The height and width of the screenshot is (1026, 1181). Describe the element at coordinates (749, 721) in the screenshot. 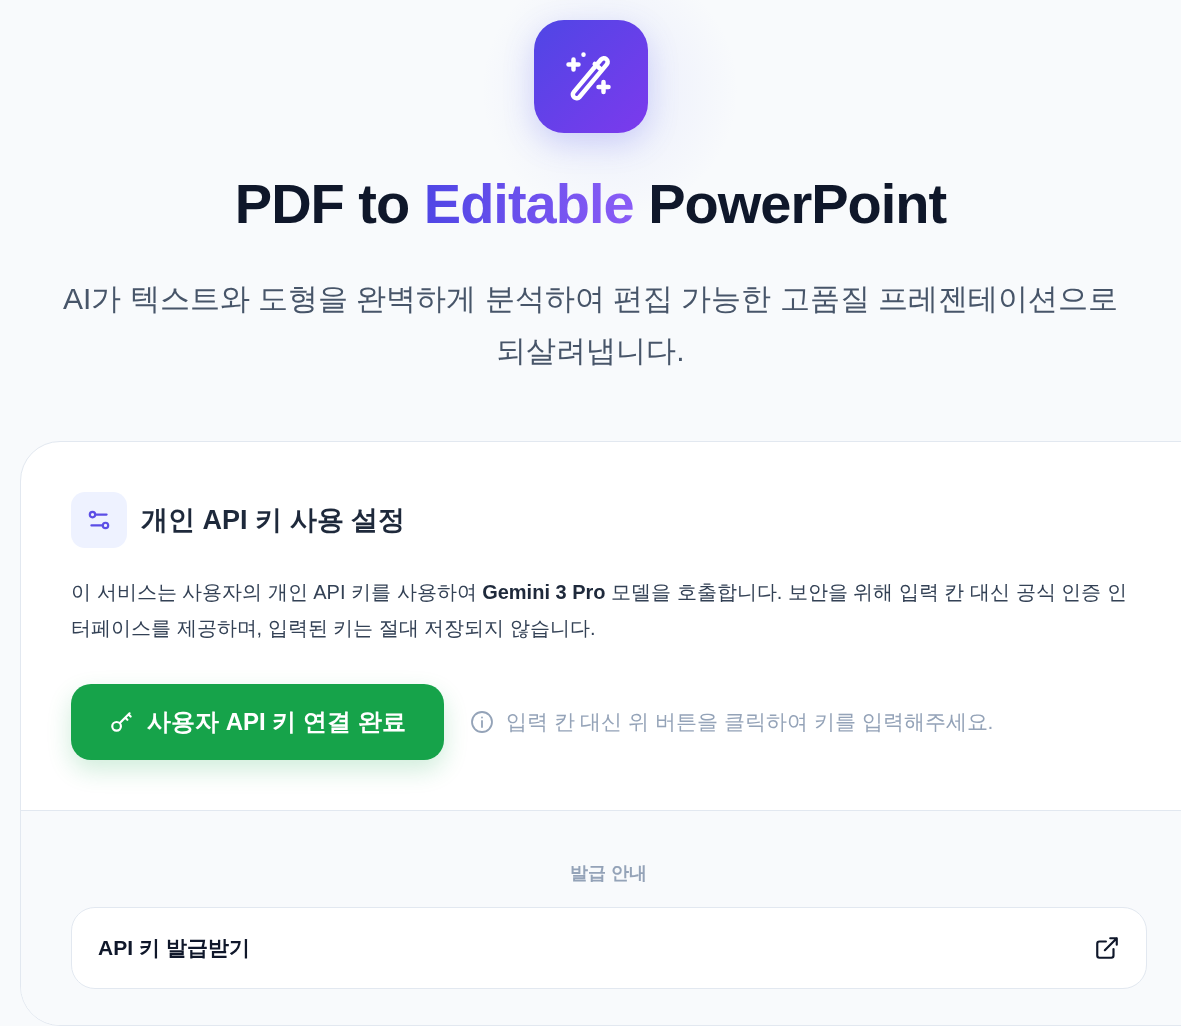

I see `hint-text: 입력 칸 대신 위 버튼을 클릭하여 키를 입력해주세요.` at that location.